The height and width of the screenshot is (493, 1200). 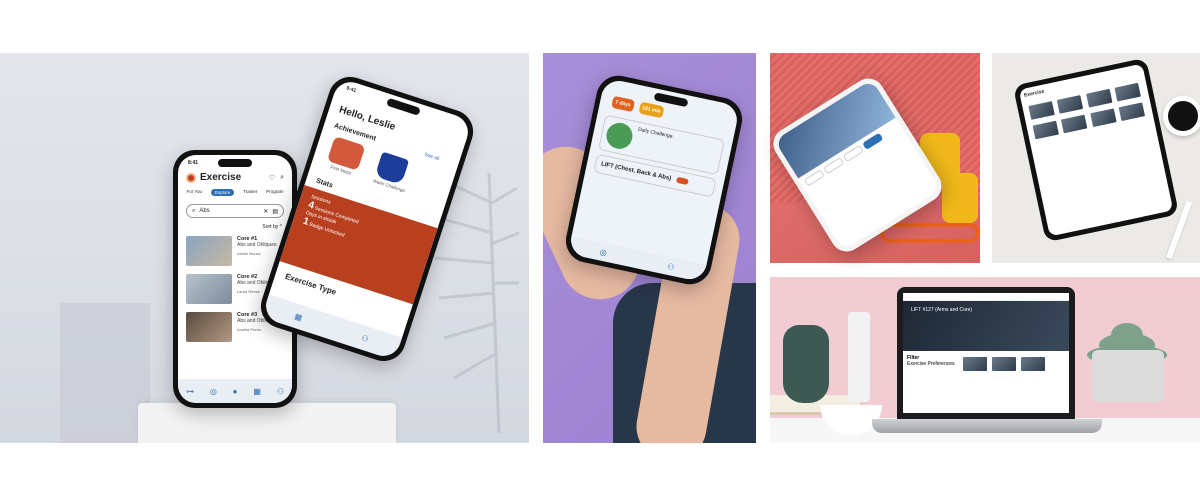 I want to click on hero-title: LIFT #127 (Arms and Core), so click(x=942, y=310).